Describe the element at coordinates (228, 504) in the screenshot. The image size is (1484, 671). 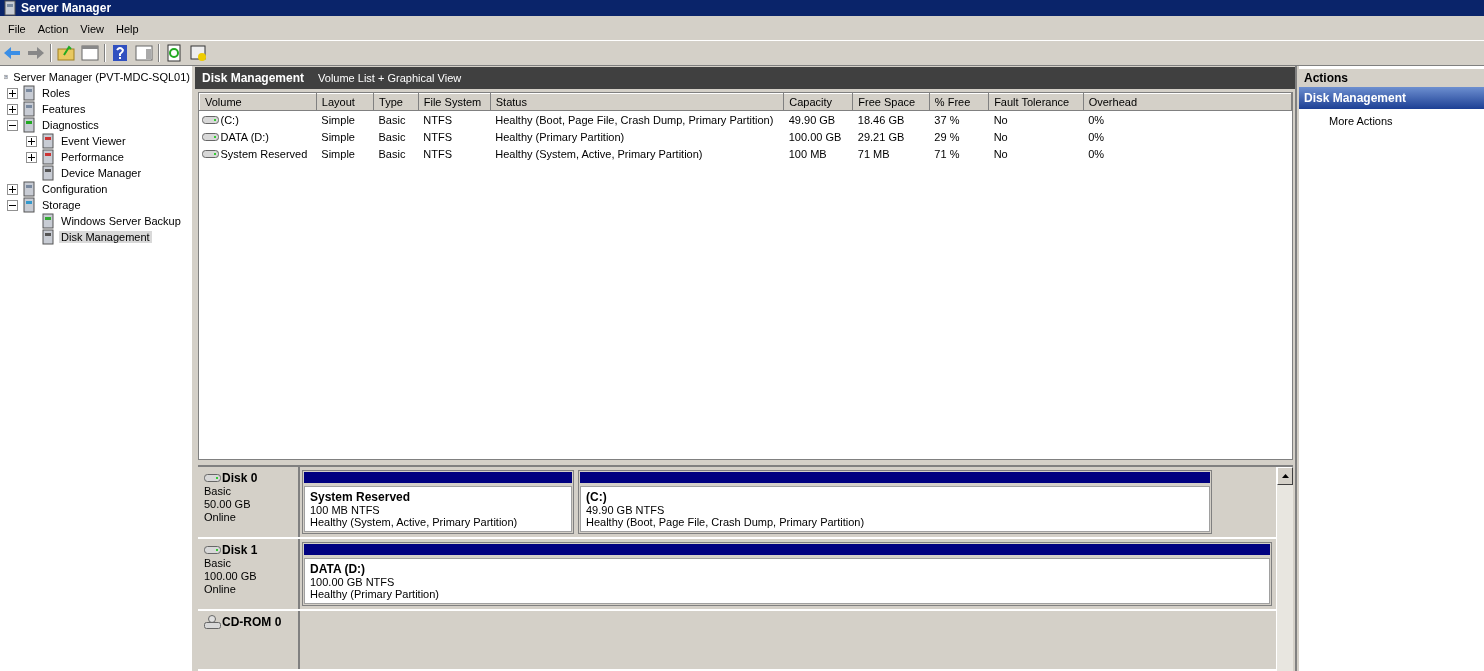
I see `disk-detail: 50.00 GB` at that location.